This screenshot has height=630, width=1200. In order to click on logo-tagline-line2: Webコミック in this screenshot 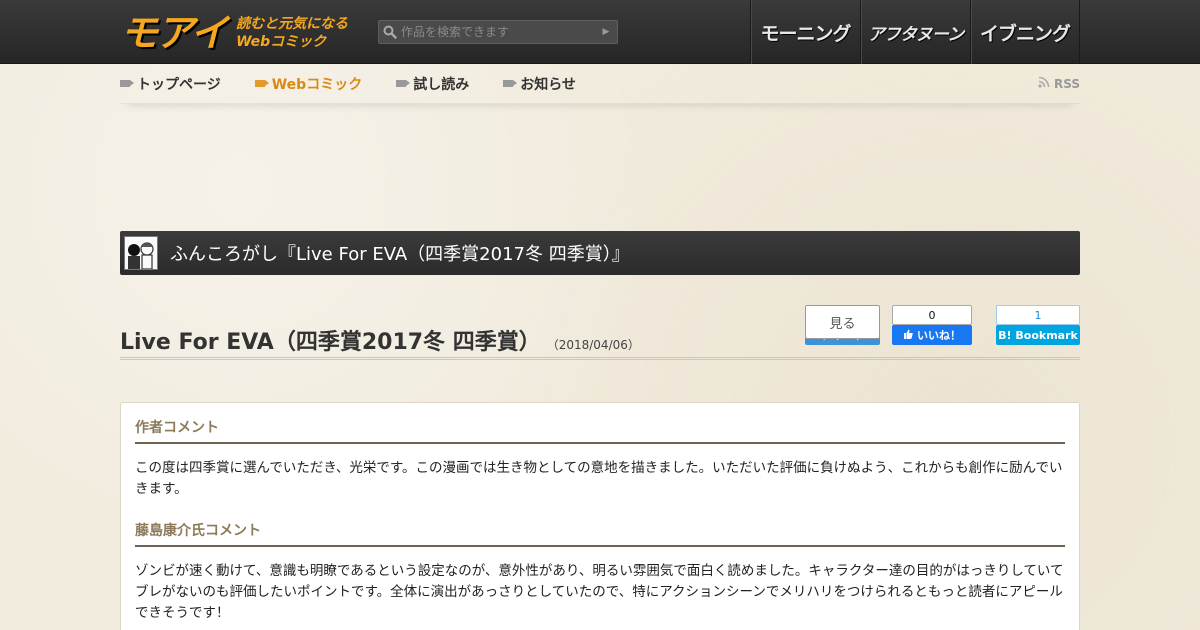, I will do `click(281, 42)`.